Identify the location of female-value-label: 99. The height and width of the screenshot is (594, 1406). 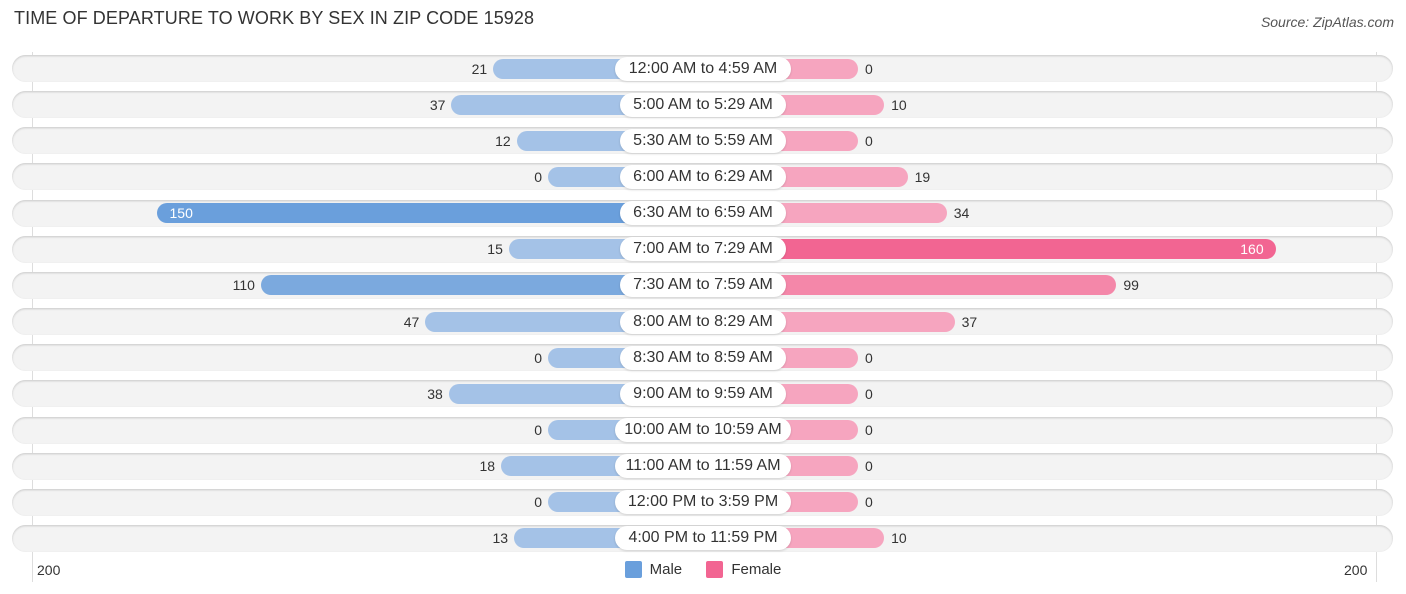
(1131, 285).